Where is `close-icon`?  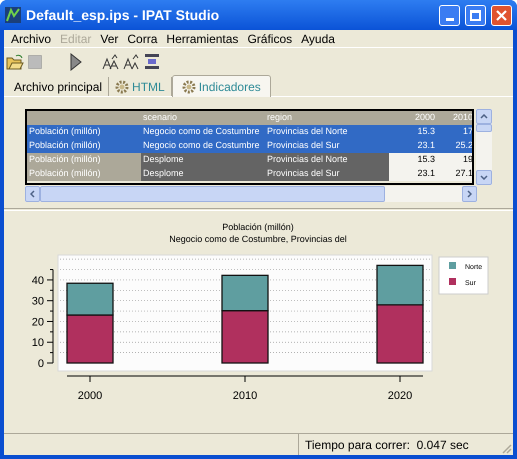 close-icon is located at coordinates (501, 15).